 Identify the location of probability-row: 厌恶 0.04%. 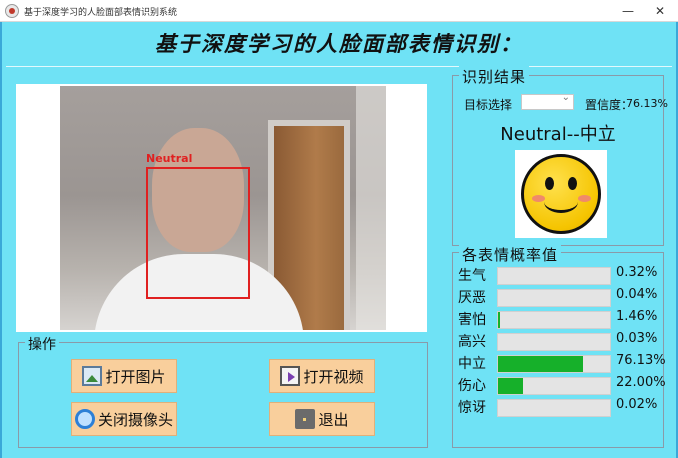
(559, 297).